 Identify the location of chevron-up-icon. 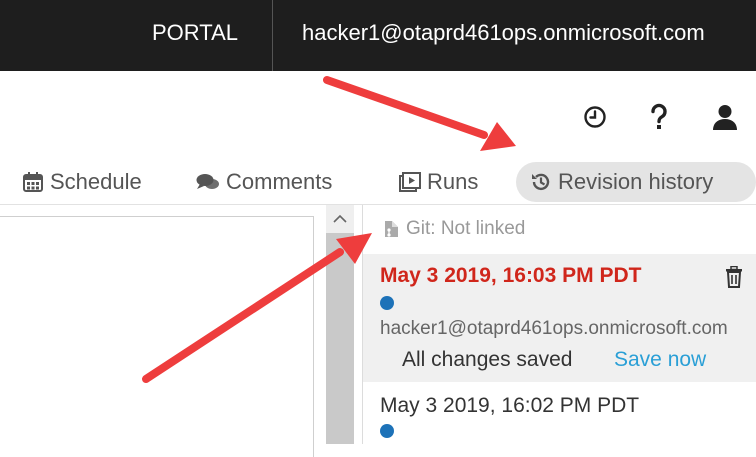
(340, 218).